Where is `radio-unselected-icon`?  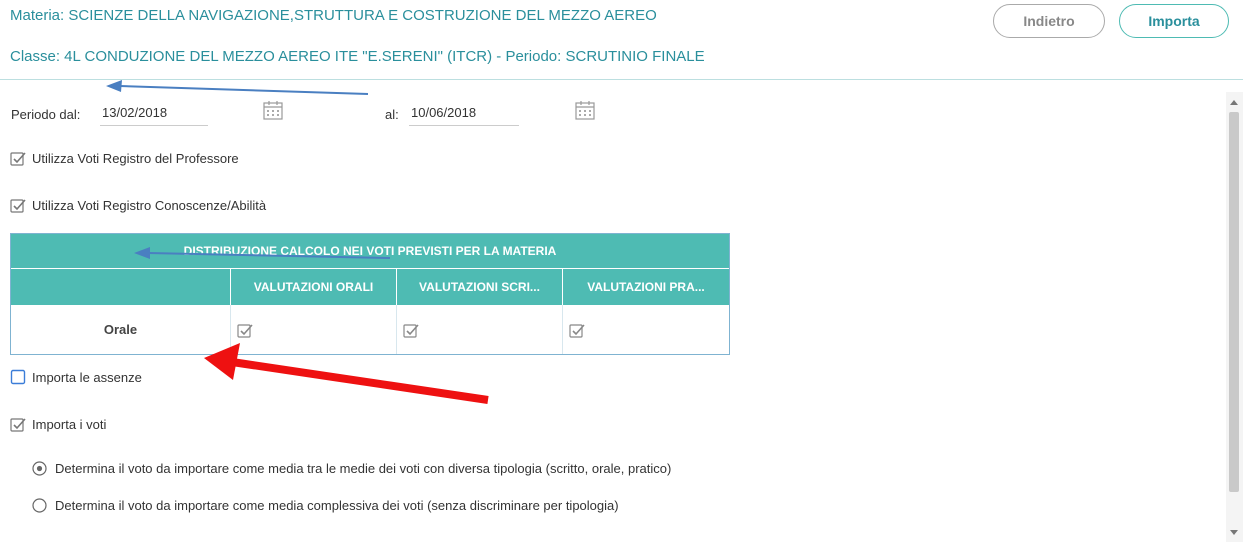 radio-unselected-icon is located at coordinates (39, 505).